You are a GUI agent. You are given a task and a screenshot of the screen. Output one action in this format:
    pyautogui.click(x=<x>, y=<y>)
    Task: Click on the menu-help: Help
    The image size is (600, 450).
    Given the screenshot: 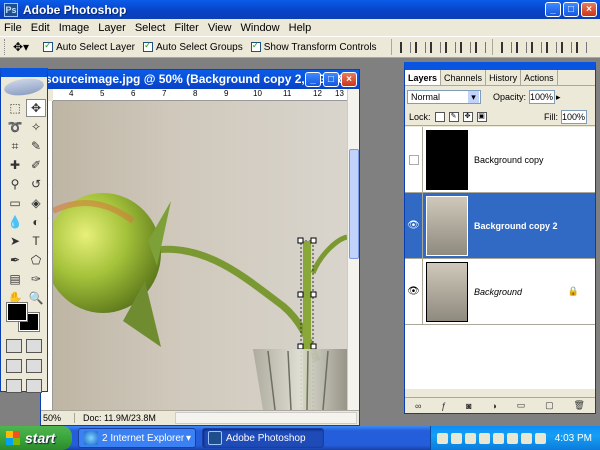 What is the action you would take?
    pyautogui.click(x=300, y=28)
    